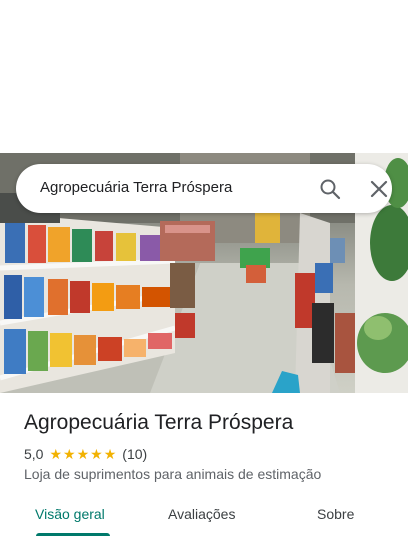  I want to click on tab-overview: Visão geral, so click(70, 514).